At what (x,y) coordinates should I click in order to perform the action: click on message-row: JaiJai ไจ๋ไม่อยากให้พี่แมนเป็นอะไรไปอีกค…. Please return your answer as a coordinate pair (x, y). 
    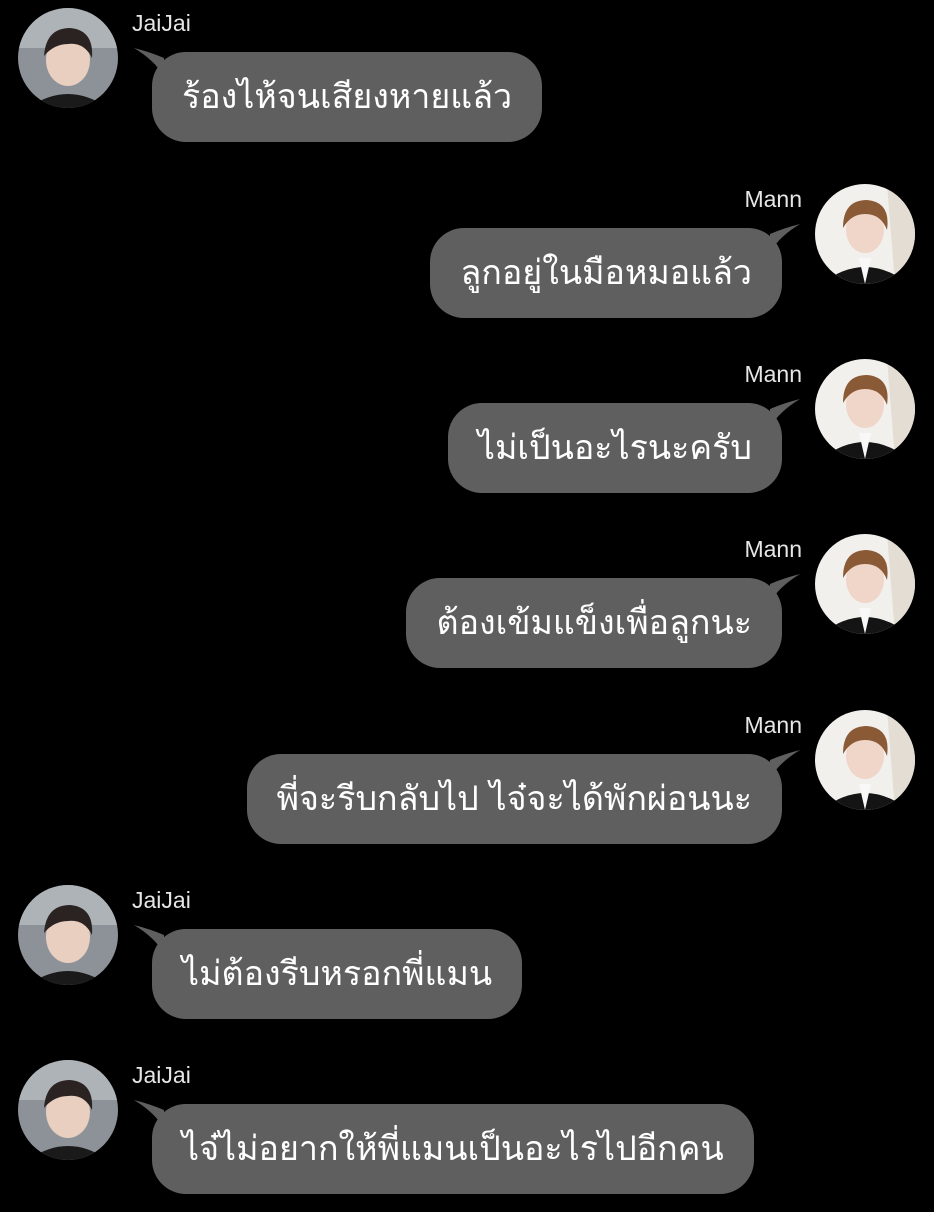
    Looking at the image, I should click on (467, 1132).